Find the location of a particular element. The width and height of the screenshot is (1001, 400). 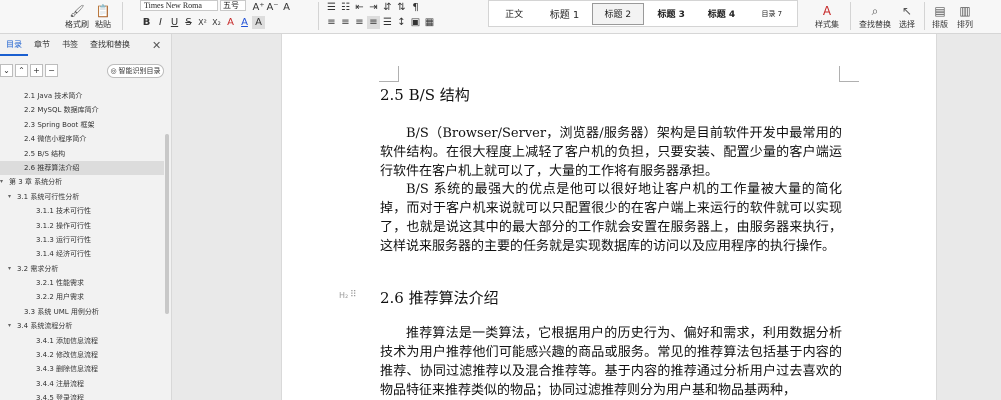

toc-item: 2.6 推荐算法介绍 is located at coordinates (82, 168).